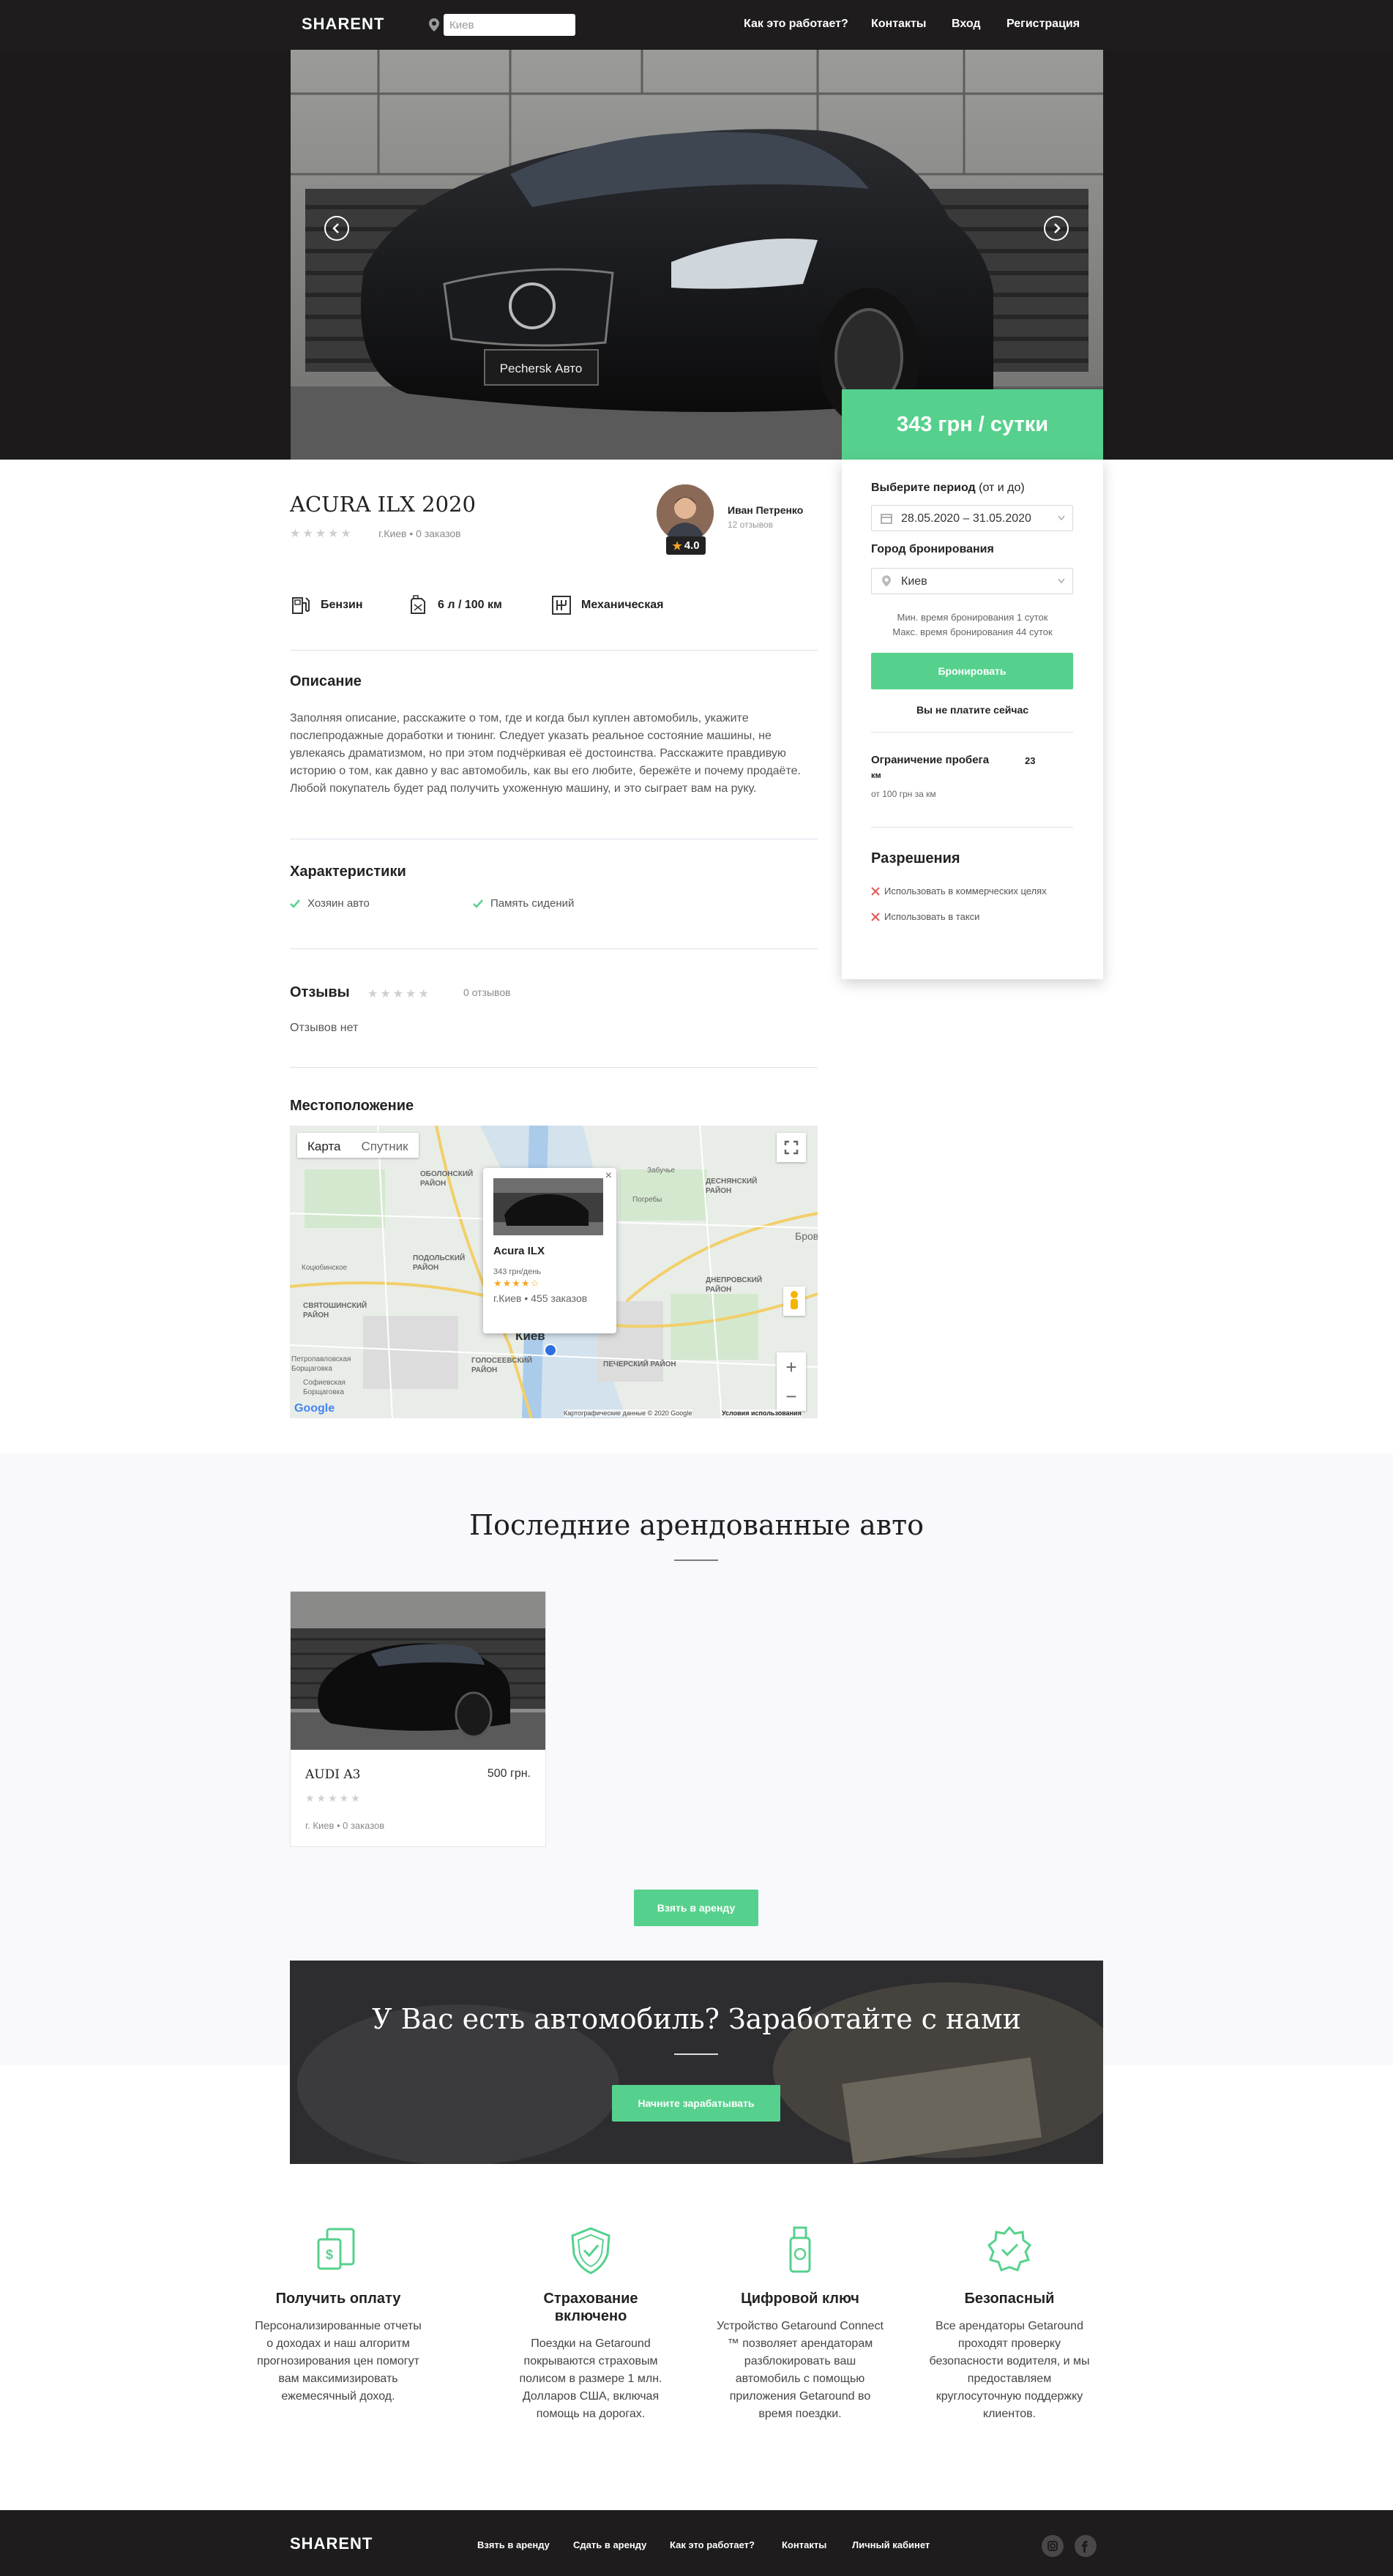 The width and height of the screenshot is (1393, 2576). What do you see at coordinates (333, 1798) in the screenshot?
I see `card-rating-stars: ★★★★★` at bounding box center [333, 1798].